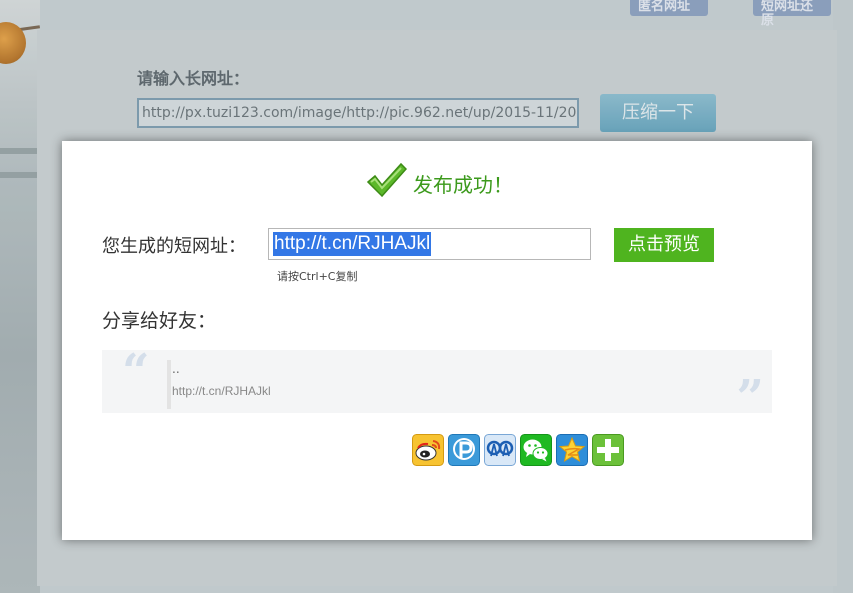 This screenshot has width=853, height=593. Describe the element at coordinates (136, 372) in the screenshot. I see `open-quote-icon: “` at that location.